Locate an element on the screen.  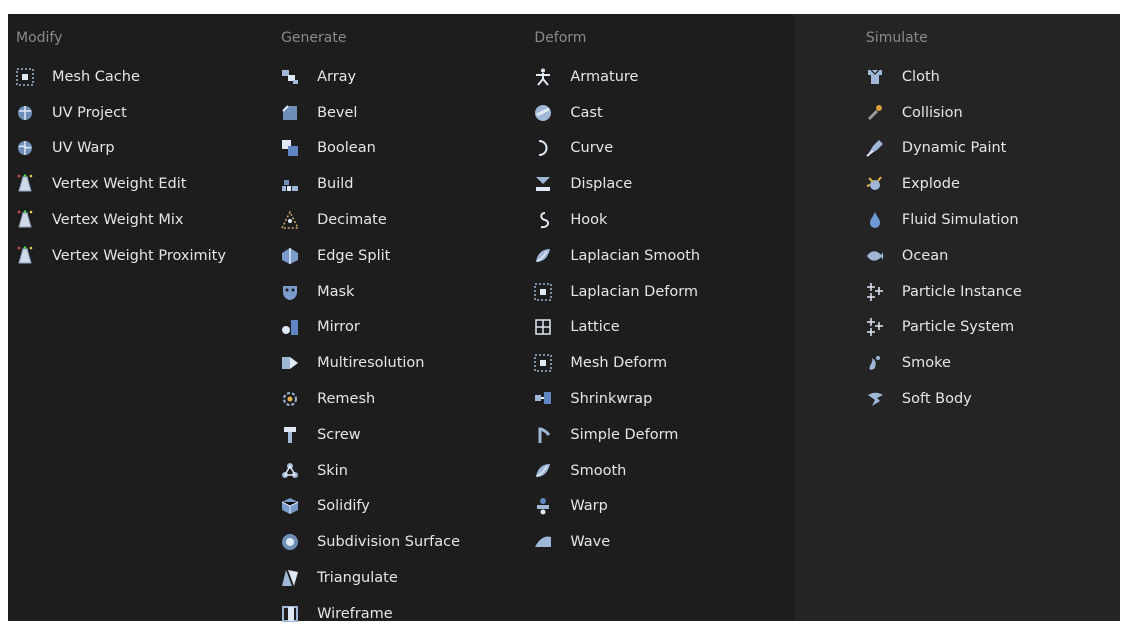
menu-item-lattice: Lattice is located at coordinates (663, 328).